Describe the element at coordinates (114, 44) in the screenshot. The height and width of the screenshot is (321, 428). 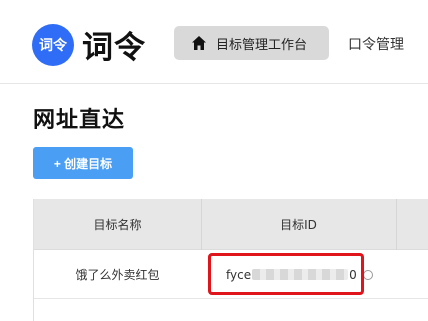
I see `brand-title: 词令` at that location.